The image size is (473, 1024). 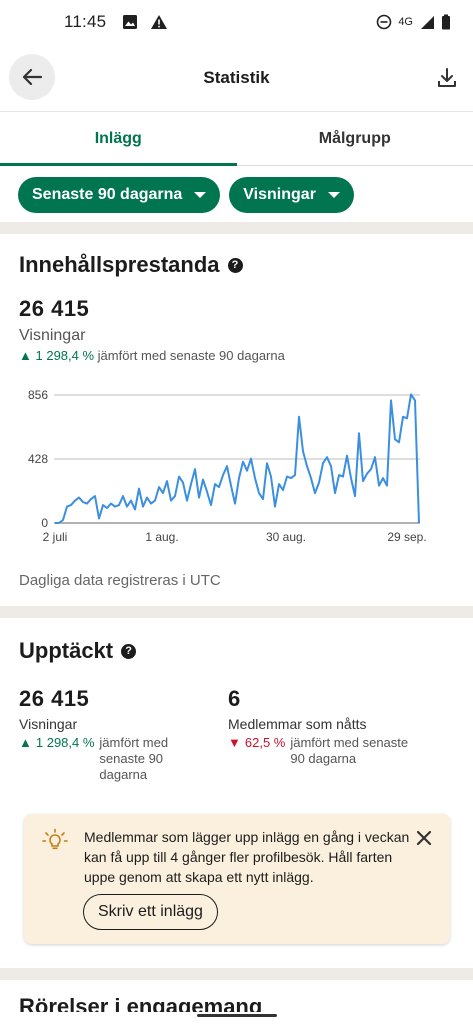 What do you see at coordinates (55, 537) in the screenshot?
I see `chart-x-tick-label: 2 juli` at bounding box center [55, 537].